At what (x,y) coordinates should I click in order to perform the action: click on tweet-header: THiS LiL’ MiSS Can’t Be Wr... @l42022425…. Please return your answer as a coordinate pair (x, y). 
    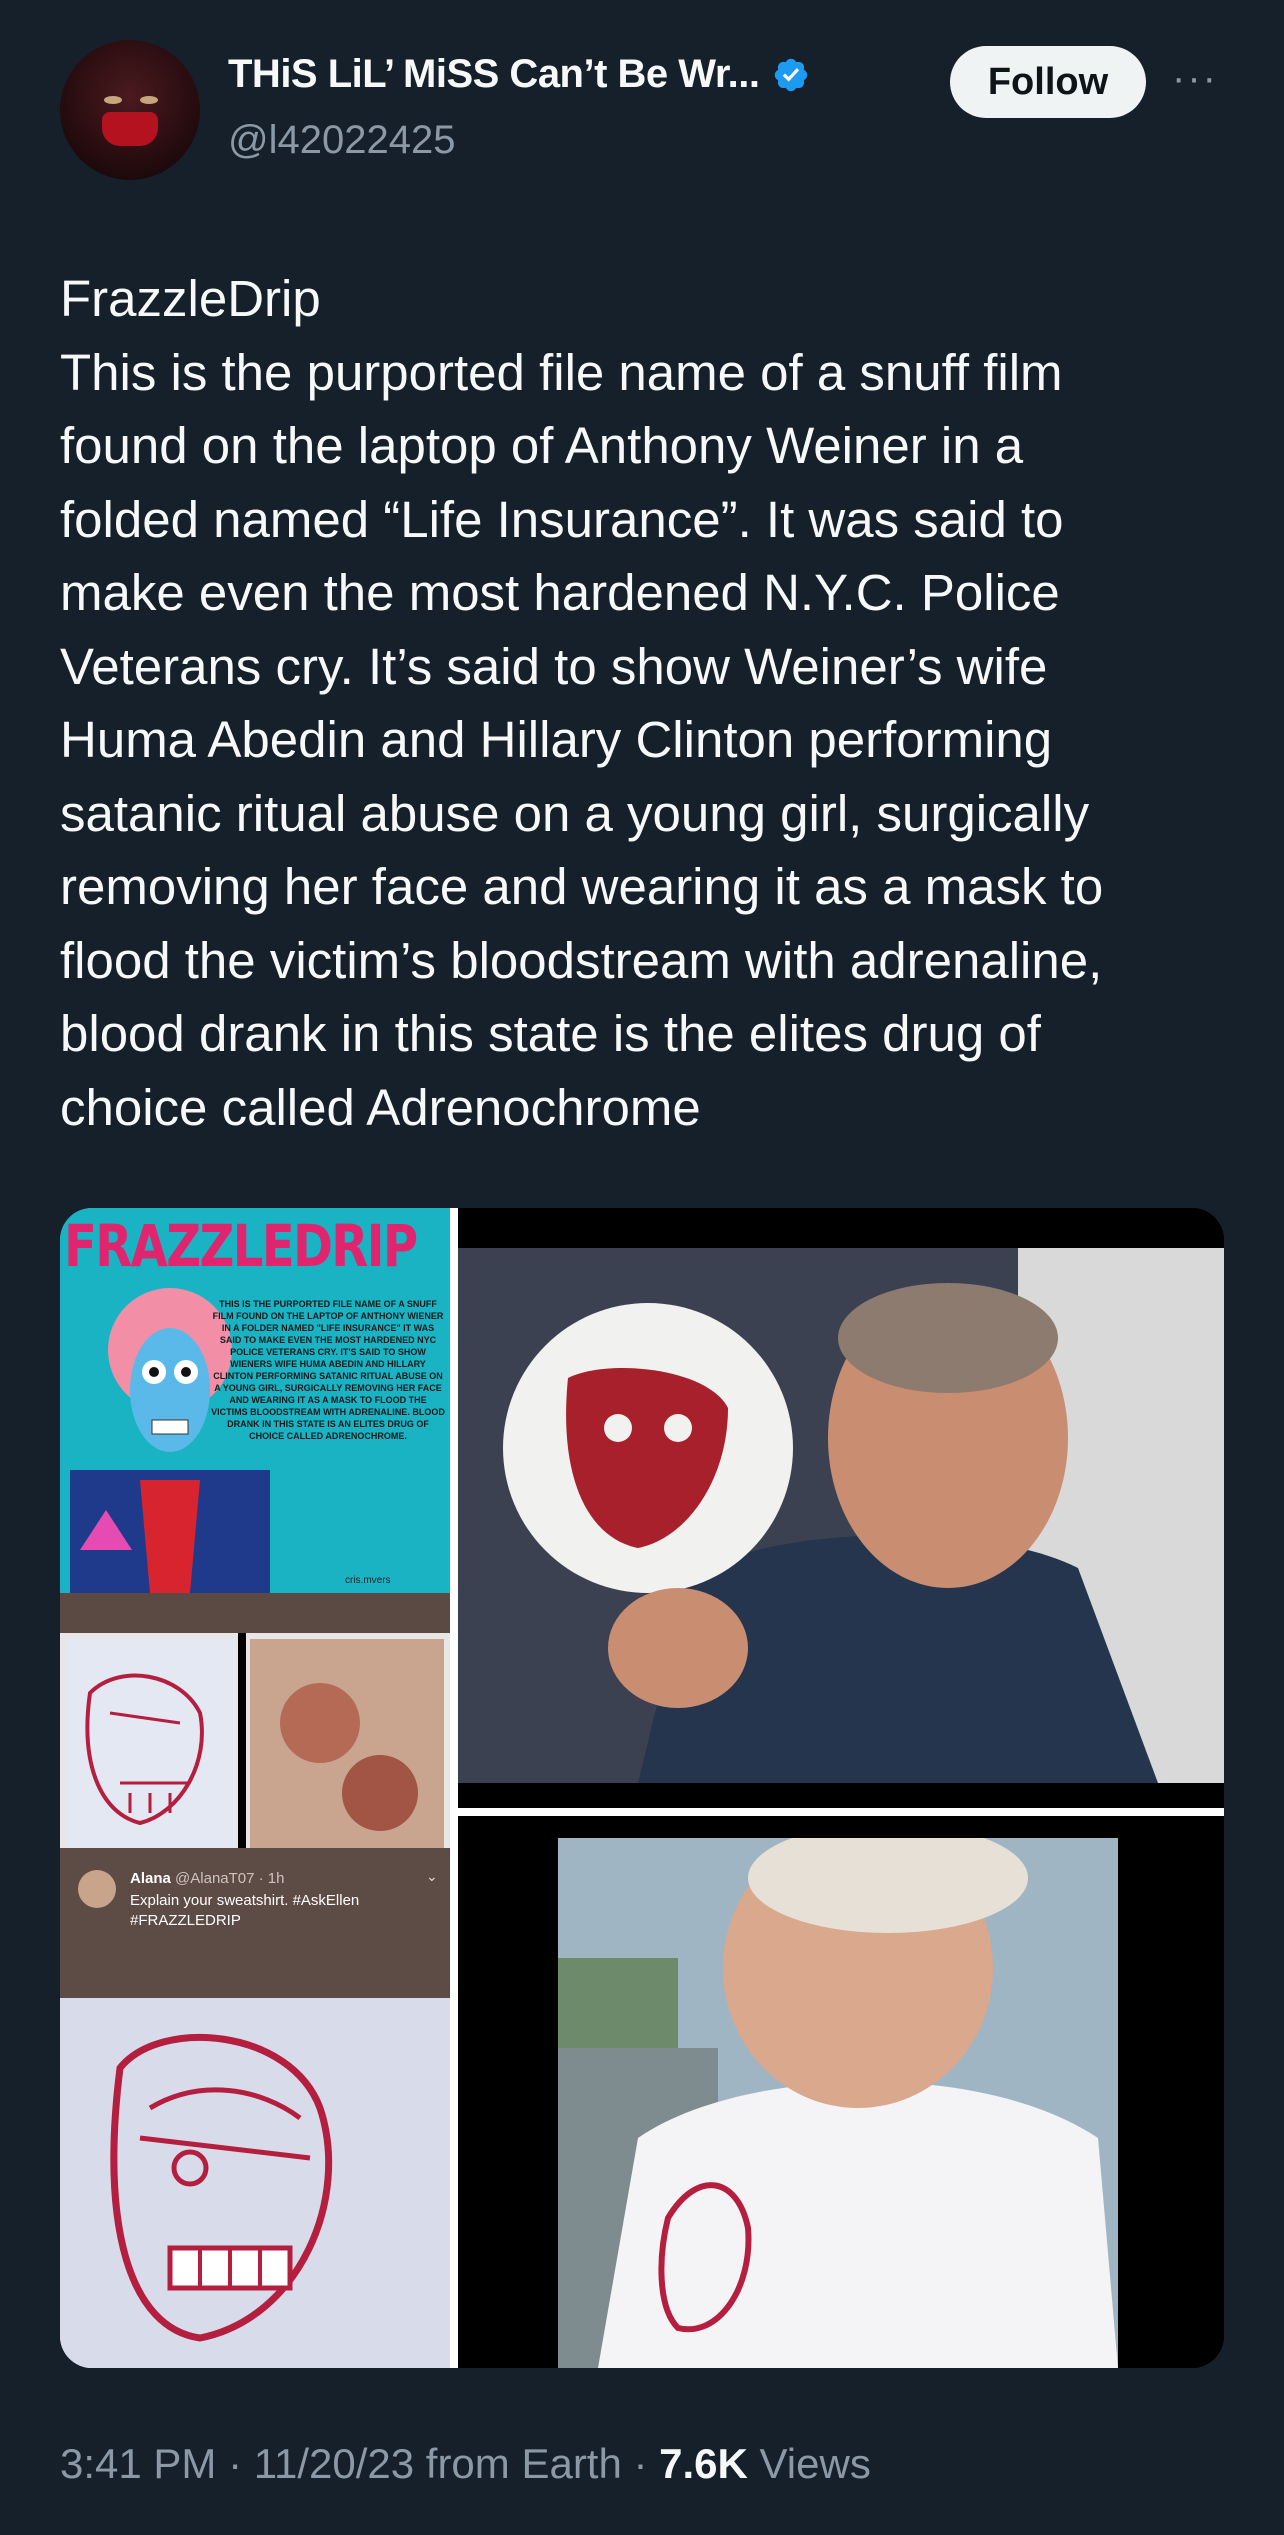
    Looking at the image, I should click on (642, 95).